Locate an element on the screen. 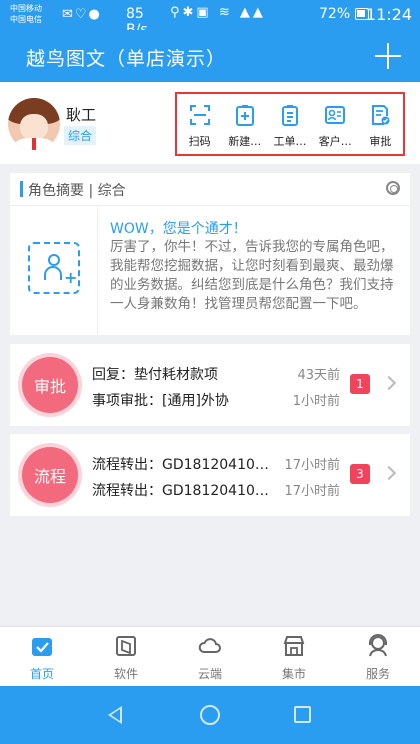  flow-circle: 流程 is located at coordinates (50, 475).